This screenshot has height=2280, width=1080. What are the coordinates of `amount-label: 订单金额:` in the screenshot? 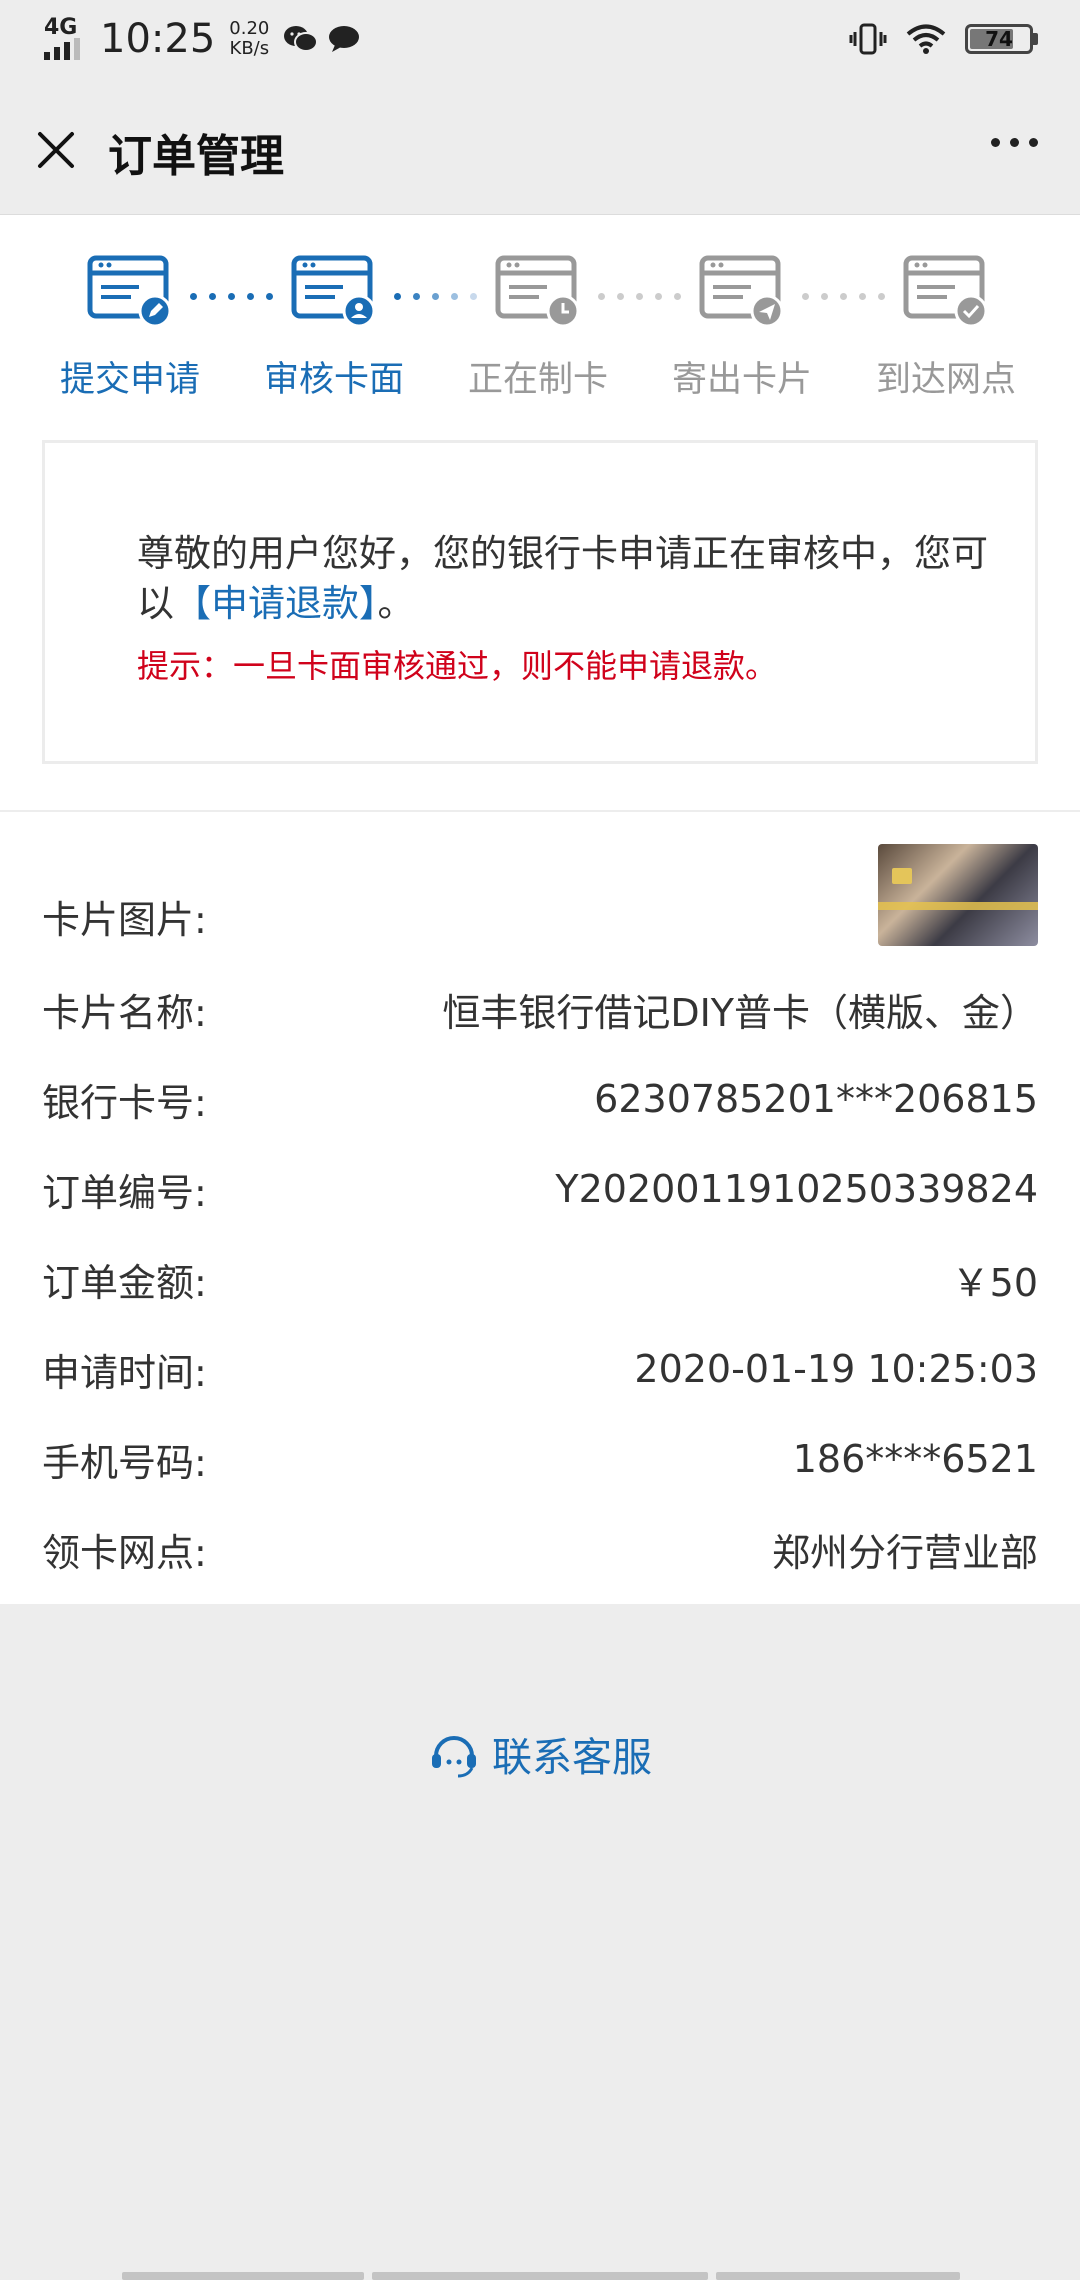 It's located at (124, 1282).